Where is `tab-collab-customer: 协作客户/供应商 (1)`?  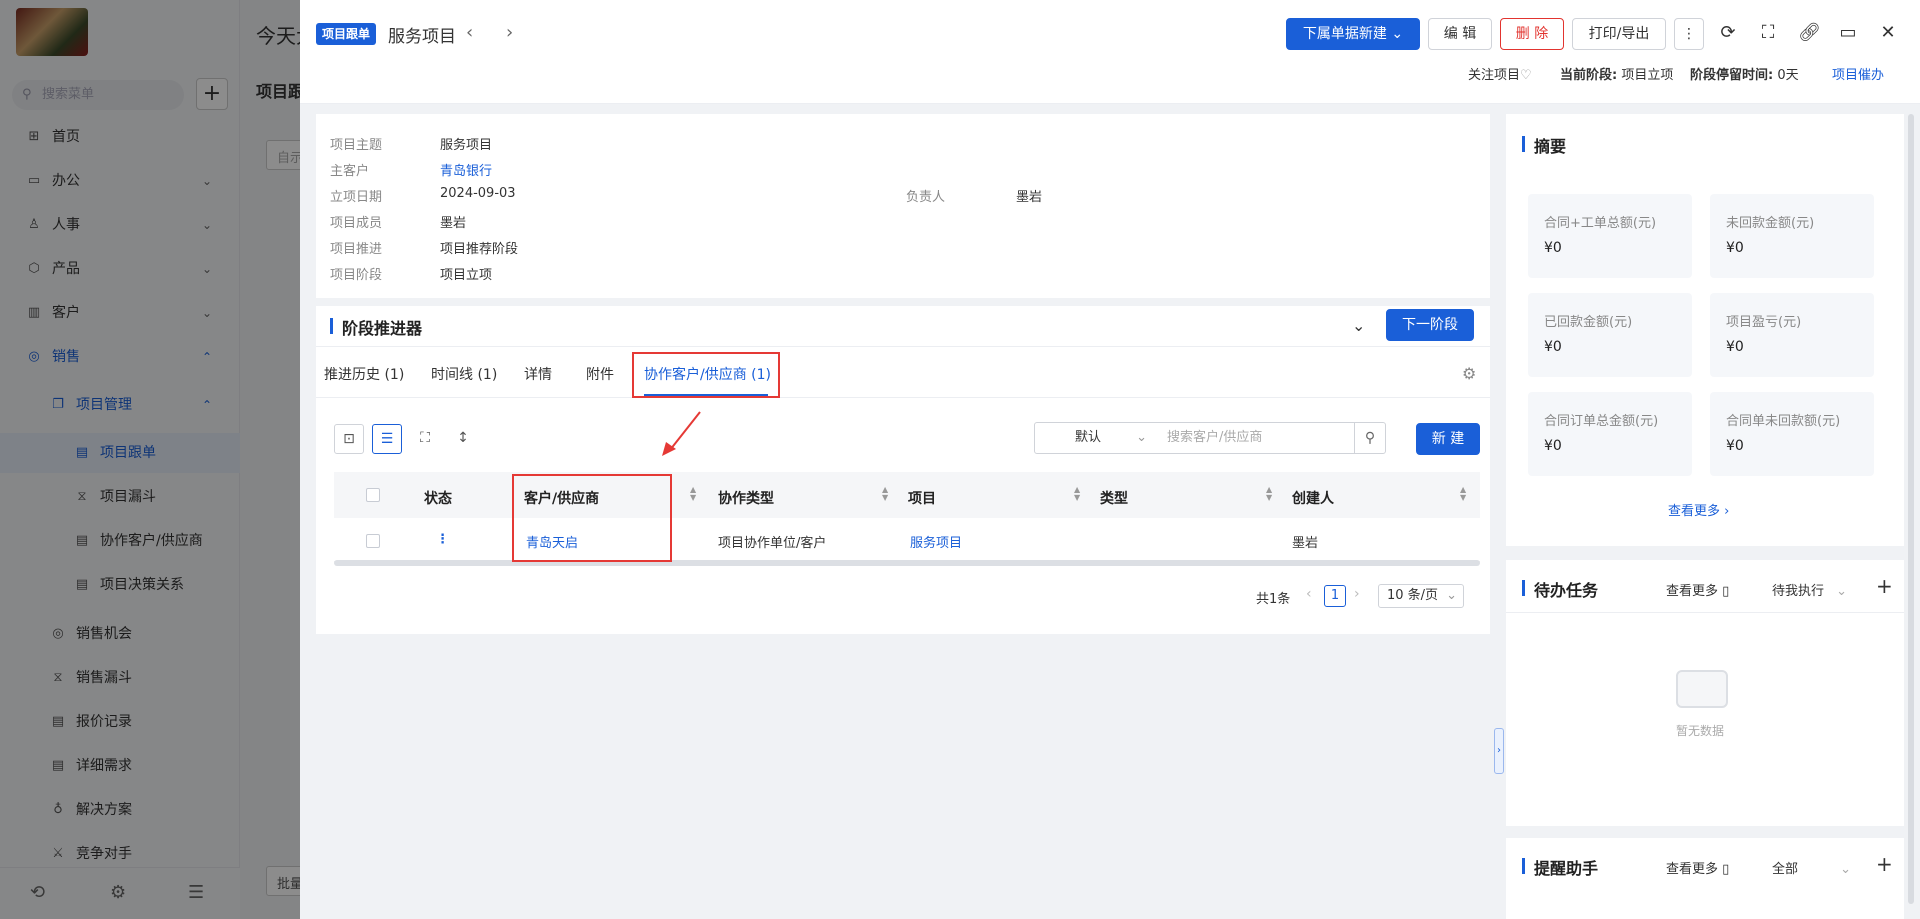
tab-collab-customer: 协作客户/供应商 (1) is located at coordinates (707, 374).